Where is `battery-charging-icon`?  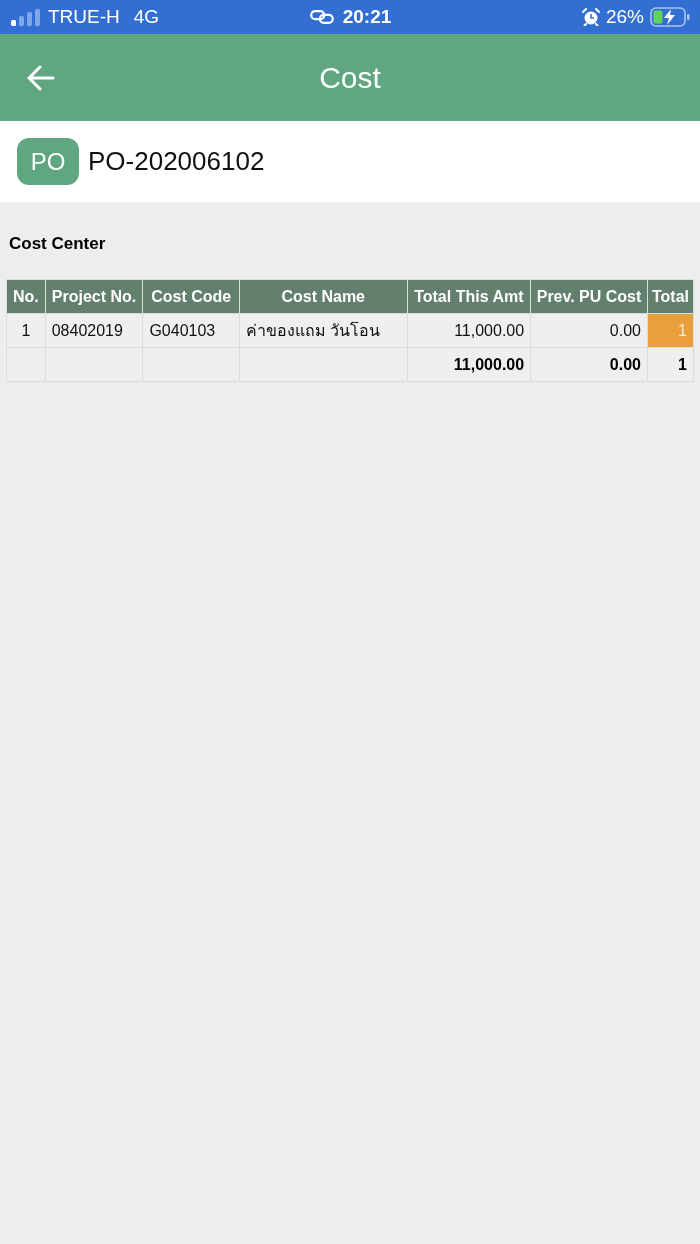
battery-charging-icon is located at coordinates (670, 17).